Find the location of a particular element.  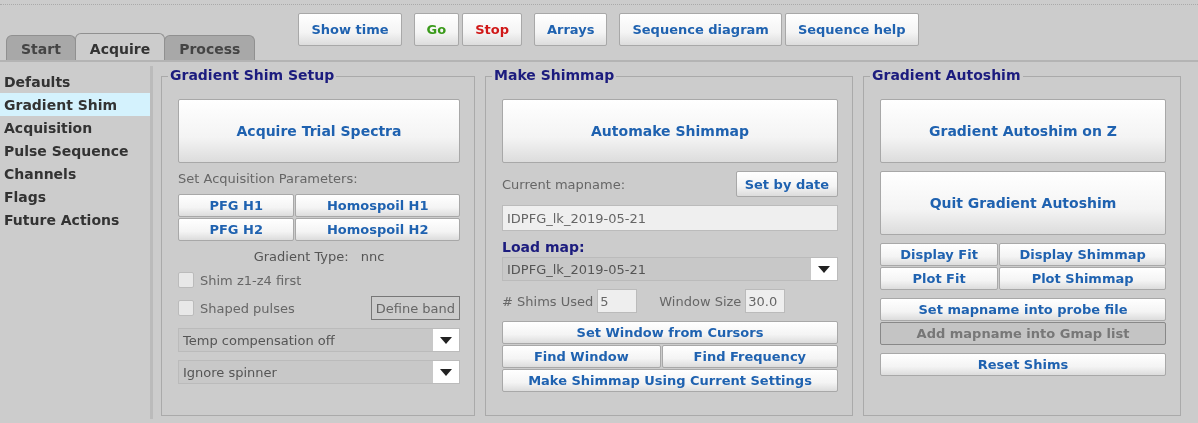

panel-title: Gradient Shim Setup is located at coordinates (252, 75).